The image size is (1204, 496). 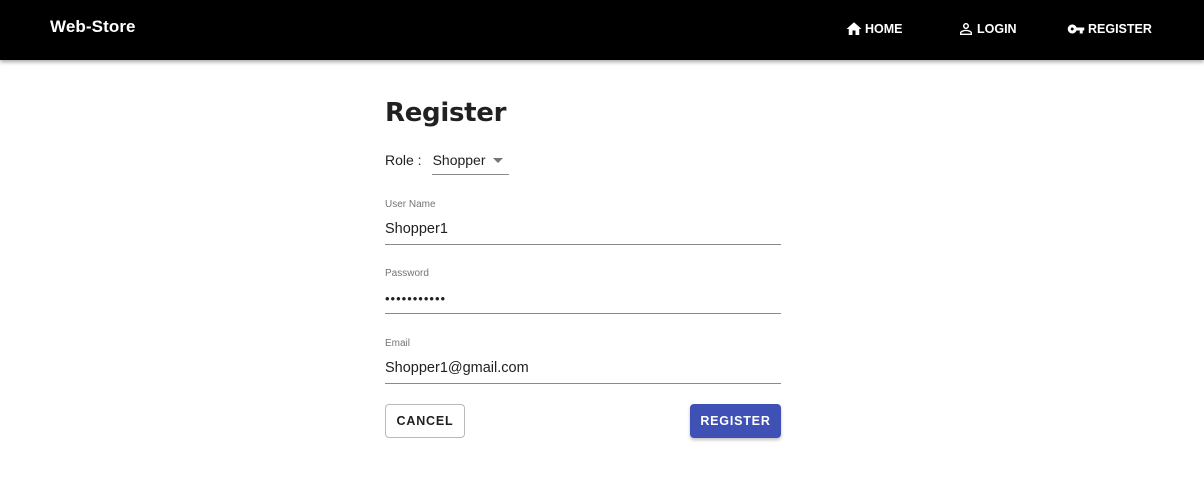 What do you see at coordinates (854, 29) in the screenshot?
I see `home-icon` at bounding box center [854, 29].